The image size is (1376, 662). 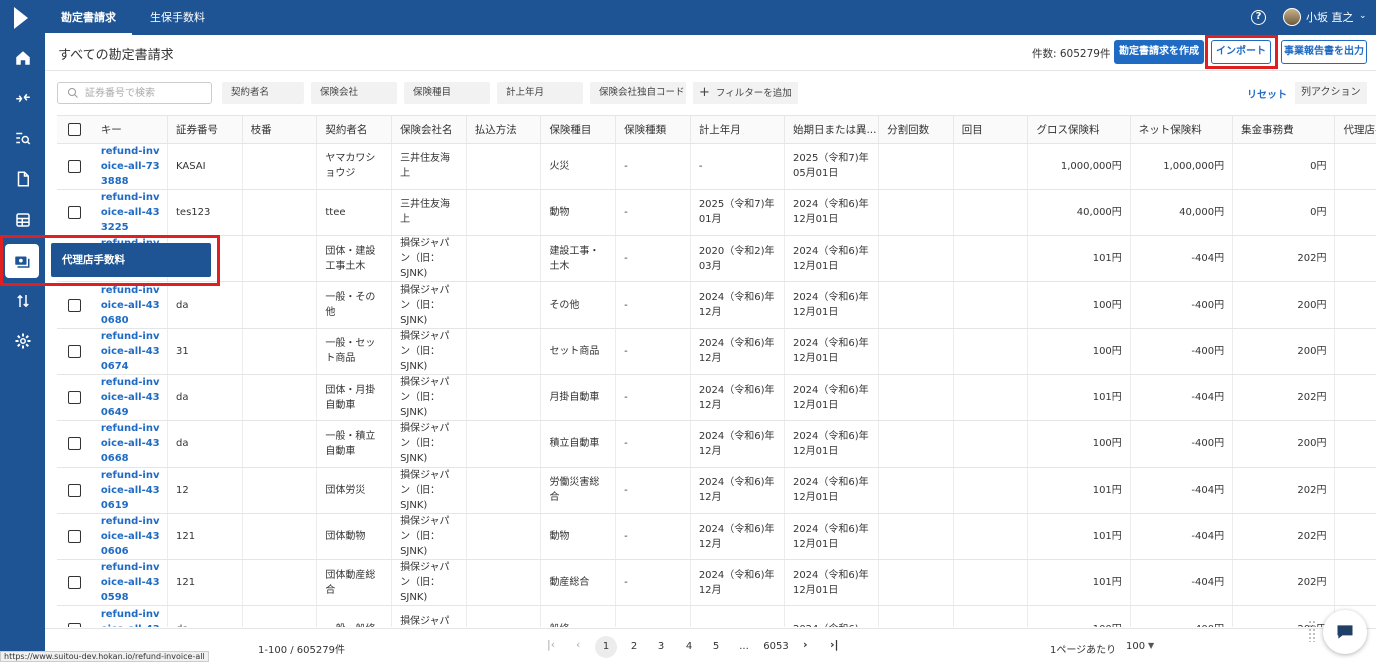 I want to click on table-cell: 2024（令和6)年12月, so click(x=737, y=583).